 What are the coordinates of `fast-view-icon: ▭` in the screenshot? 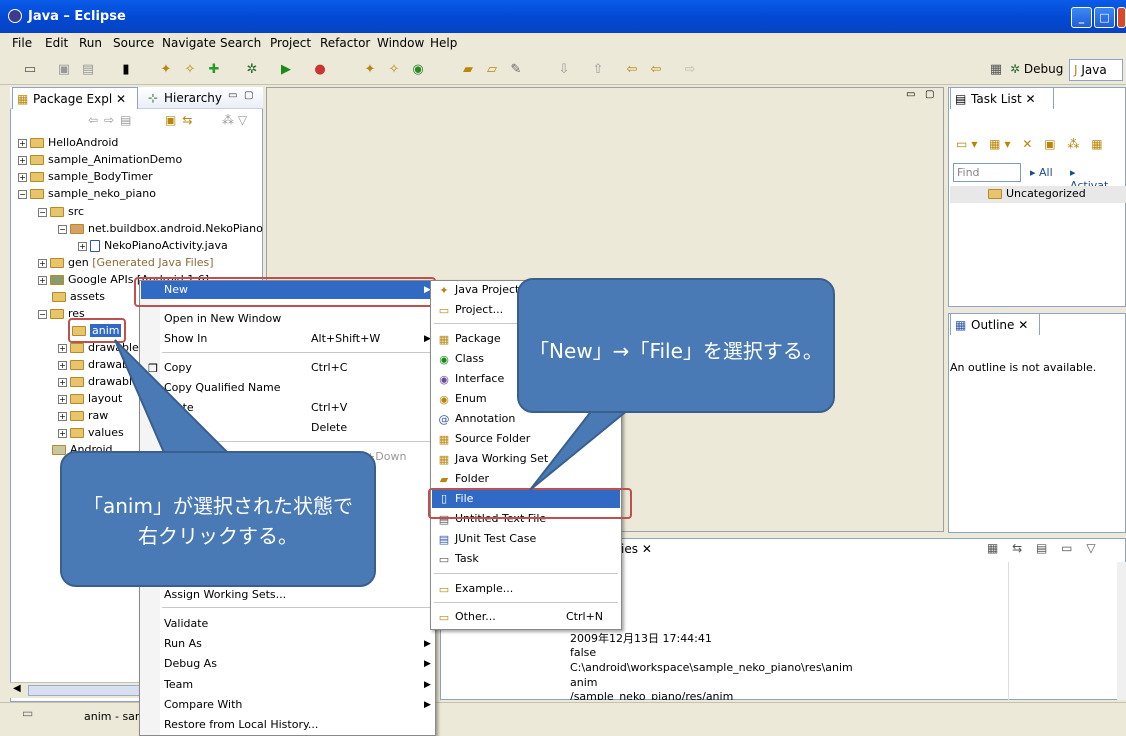 It's located at (27, 713).